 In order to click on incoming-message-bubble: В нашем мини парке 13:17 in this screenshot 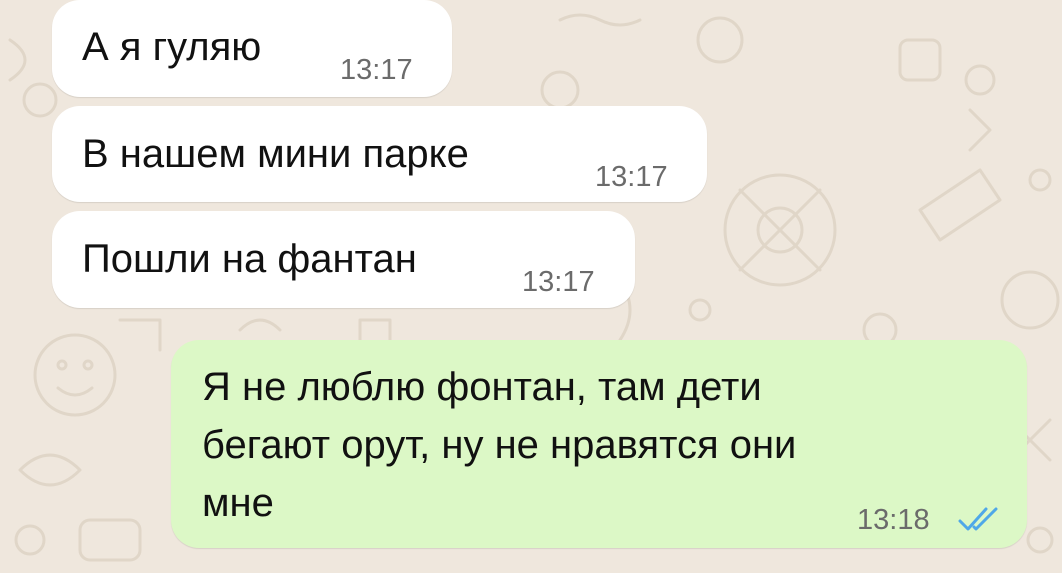, I will do `click(379, 154)`.